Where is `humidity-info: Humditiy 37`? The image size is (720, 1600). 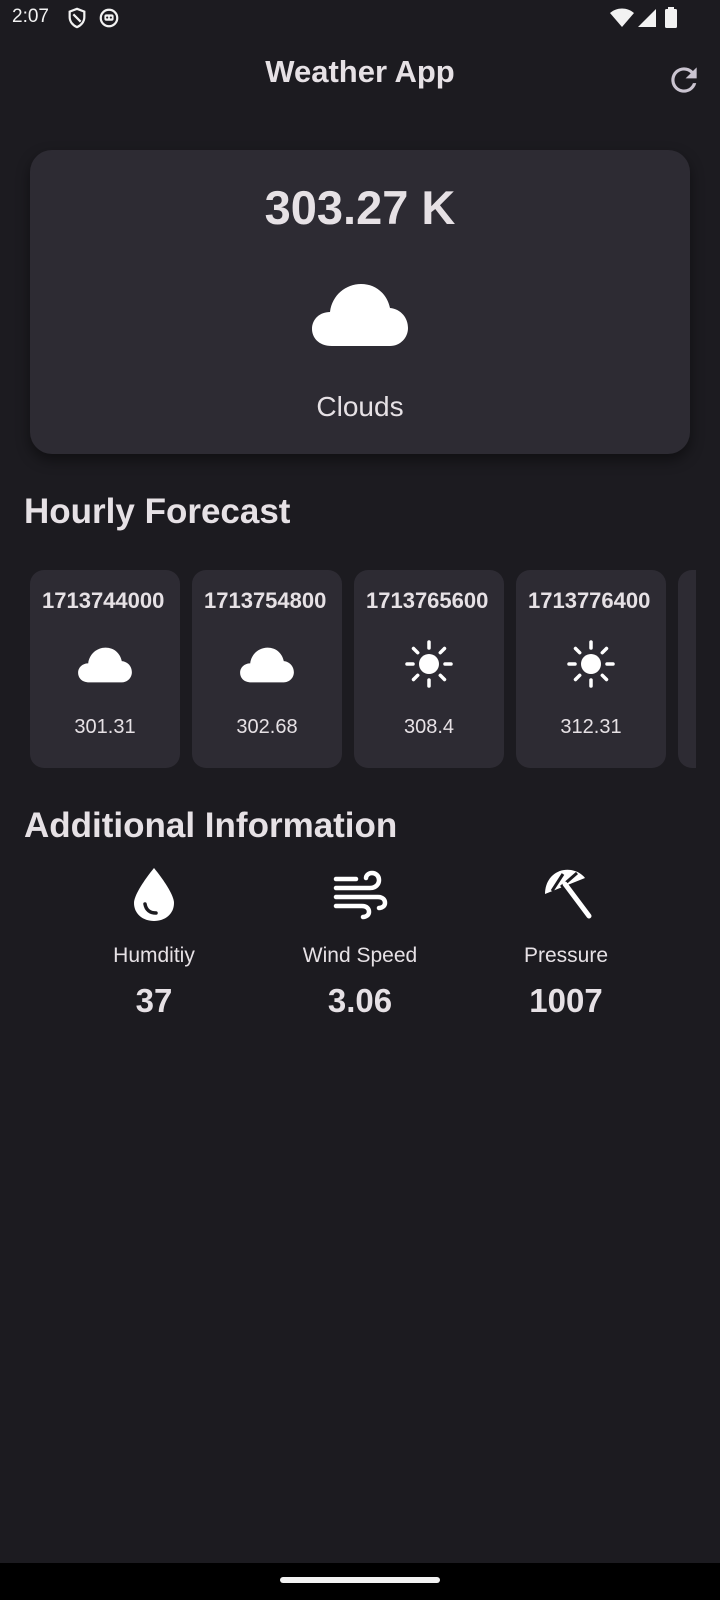 humidity-info: Humditiy 37 is located at coordinates (154, 946).